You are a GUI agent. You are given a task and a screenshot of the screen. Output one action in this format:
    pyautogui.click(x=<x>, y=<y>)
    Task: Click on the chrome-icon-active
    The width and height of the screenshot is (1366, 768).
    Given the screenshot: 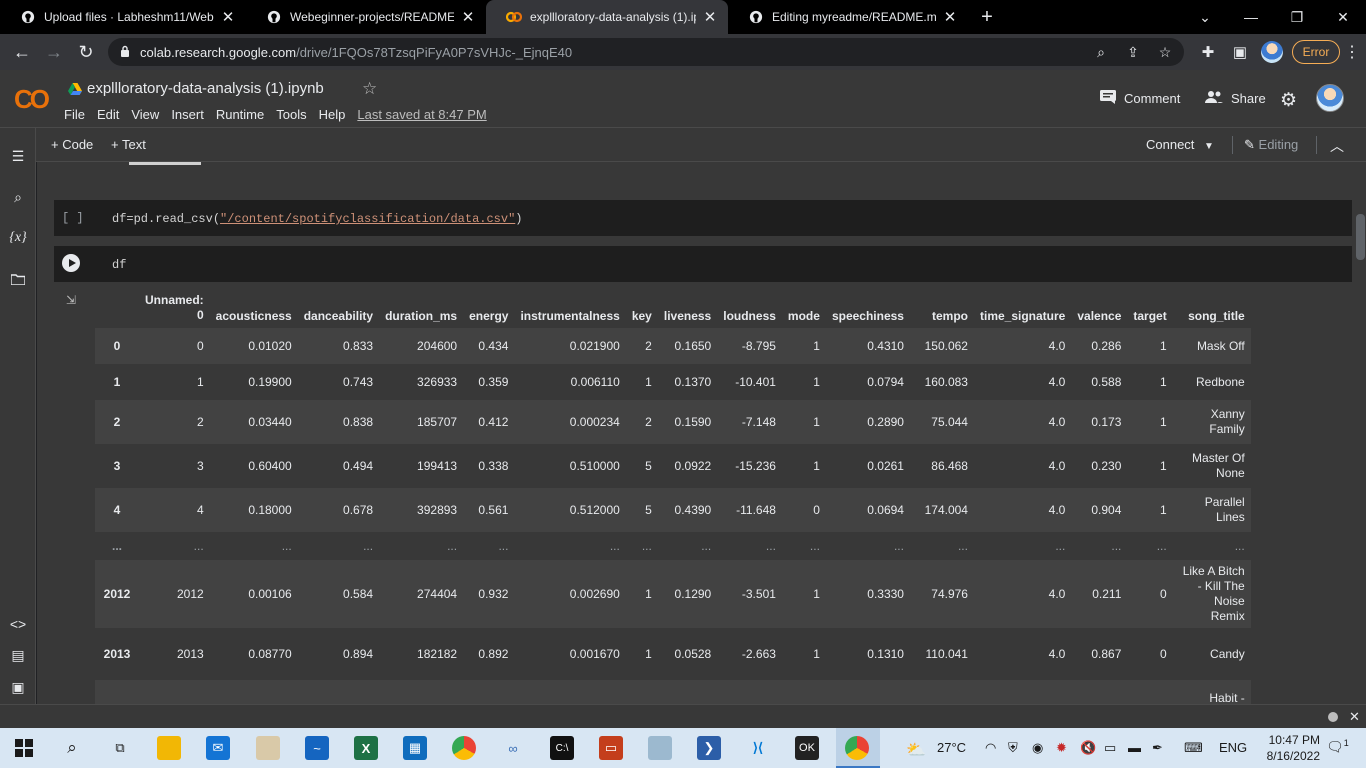 What is the action you would take?
    pyautogui.click(x=857, y=748)
    